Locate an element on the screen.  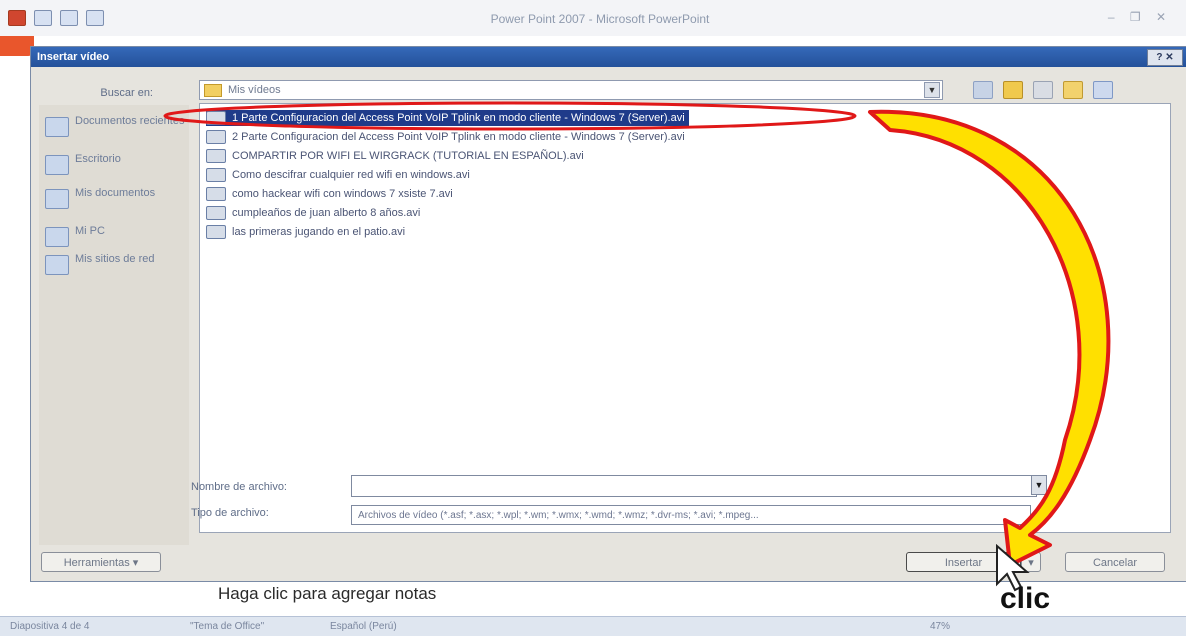
selection-highlight-outline is located at coordinates (510, 116).